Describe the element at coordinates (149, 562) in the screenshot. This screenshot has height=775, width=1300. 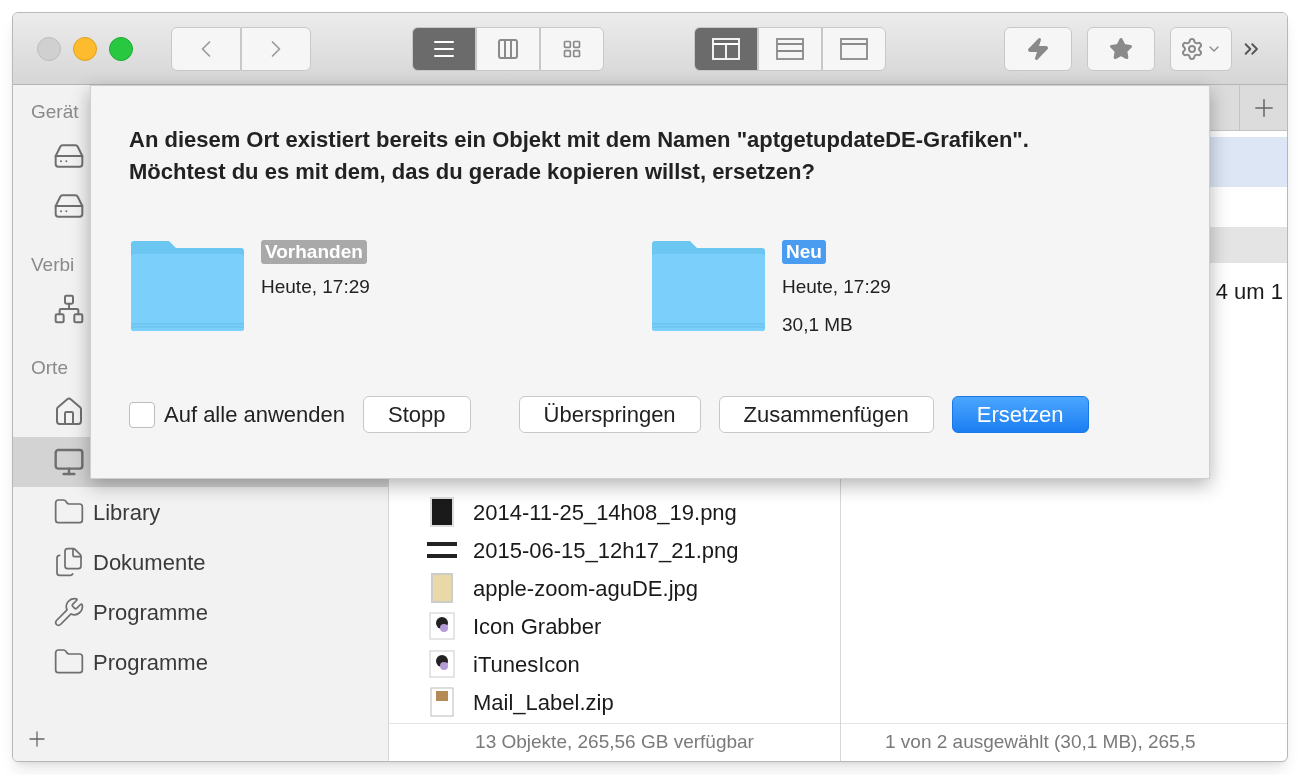
I see `sidebar-label: Dokumente` at that location.